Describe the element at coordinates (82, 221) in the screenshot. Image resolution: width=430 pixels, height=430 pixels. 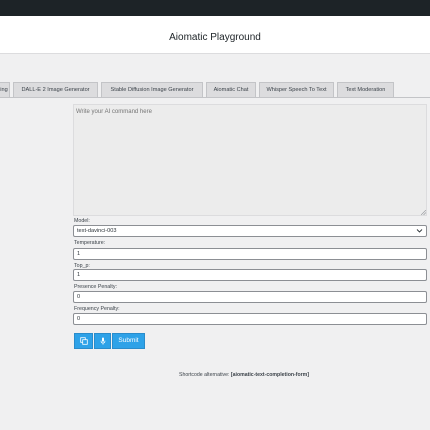
I see `model-label: Model:` at that location.